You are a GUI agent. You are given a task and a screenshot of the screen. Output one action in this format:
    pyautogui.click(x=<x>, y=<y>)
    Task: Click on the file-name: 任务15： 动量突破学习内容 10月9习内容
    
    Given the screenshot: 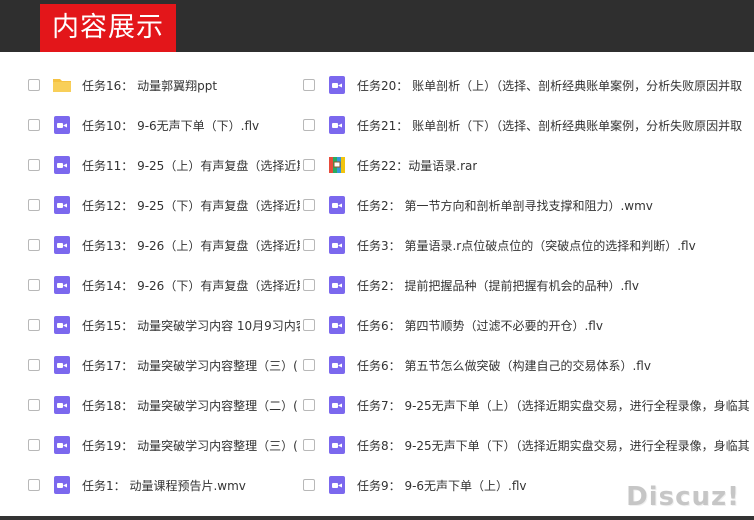 What is the action you would take?
    pyautogui.click(x=191, y=325)
    